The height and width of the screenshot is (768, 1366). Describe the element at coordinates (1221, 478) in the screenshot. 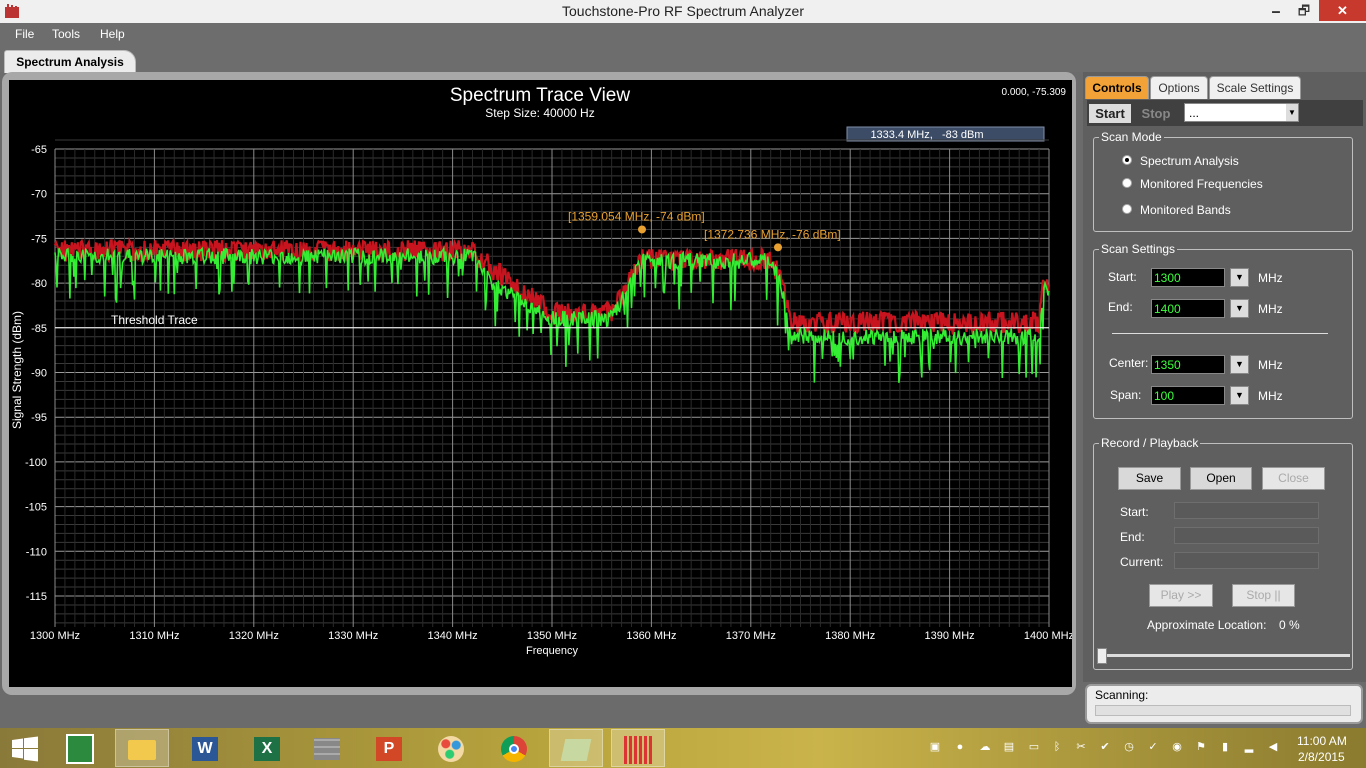

I see `open-button: Open` at that location.